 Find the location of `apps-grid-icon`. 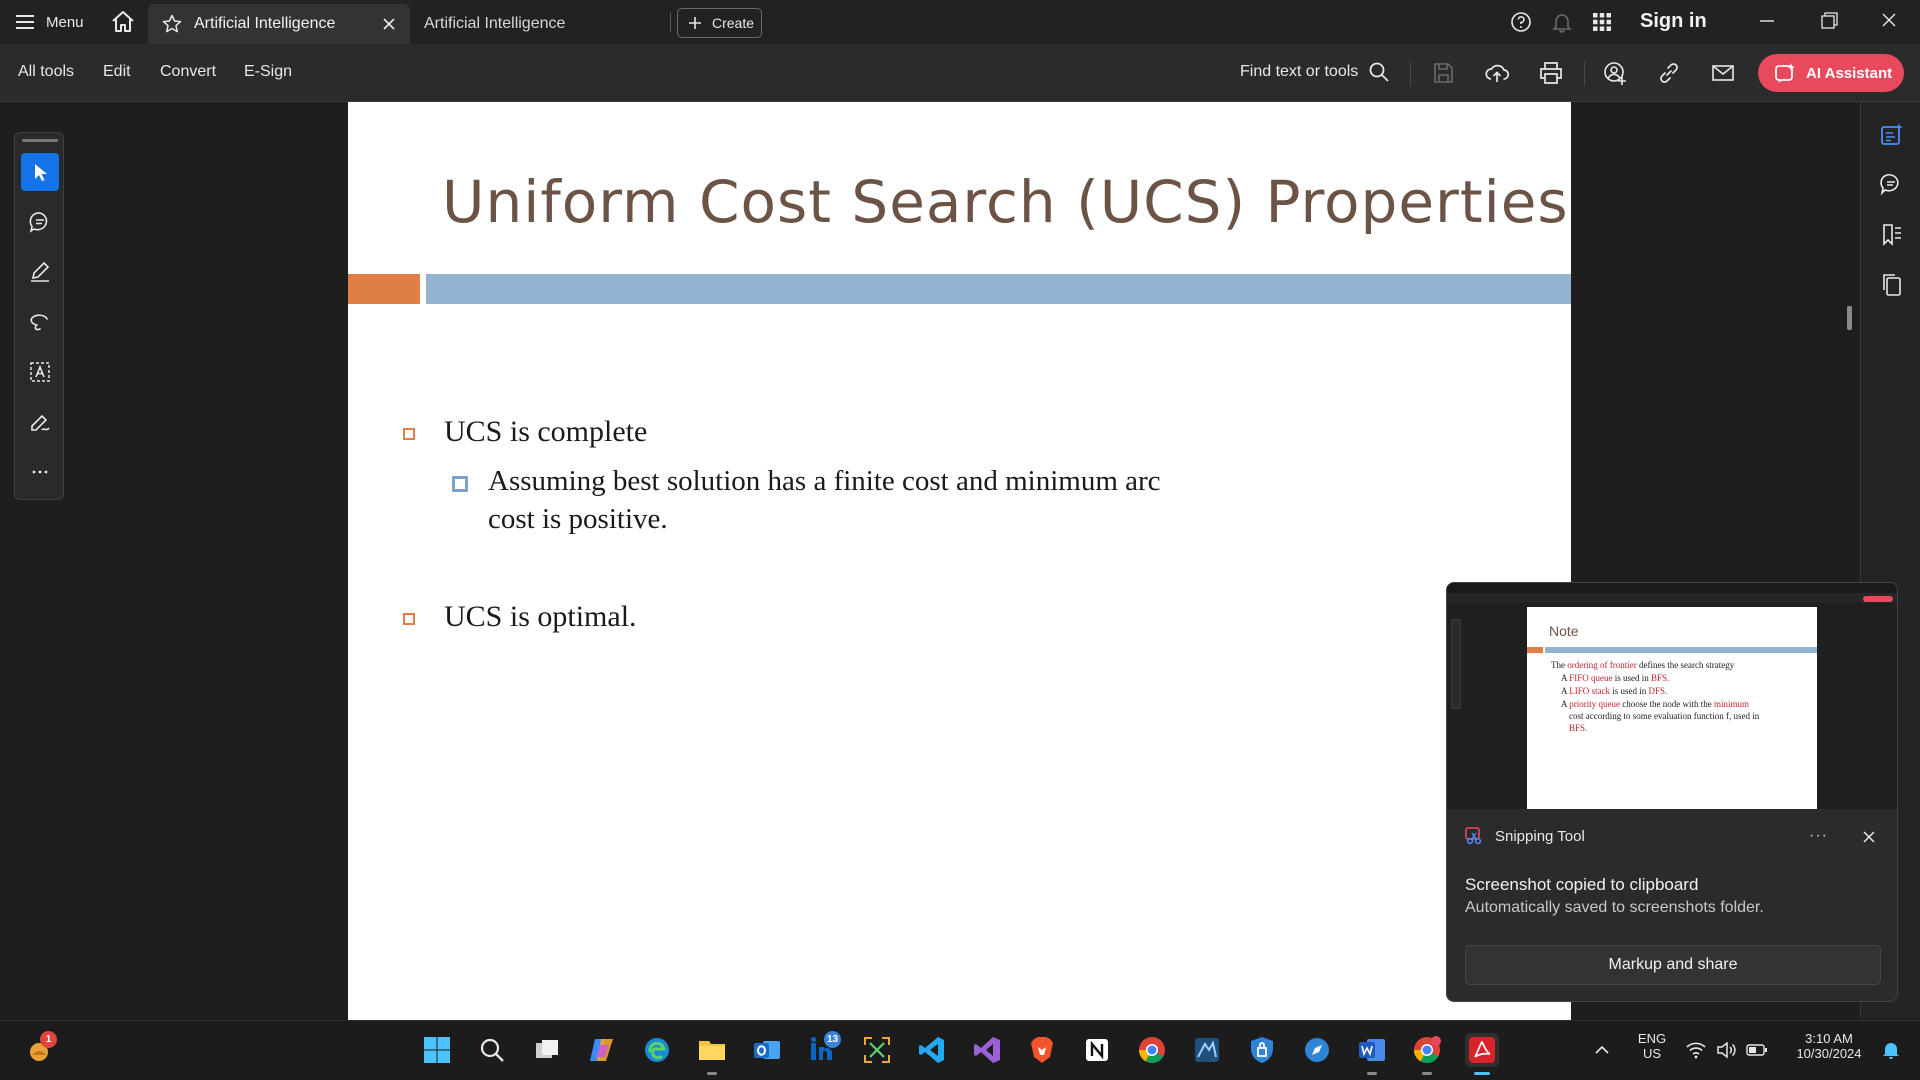

apps-grid-icon is located at coordinates (1602, 22).